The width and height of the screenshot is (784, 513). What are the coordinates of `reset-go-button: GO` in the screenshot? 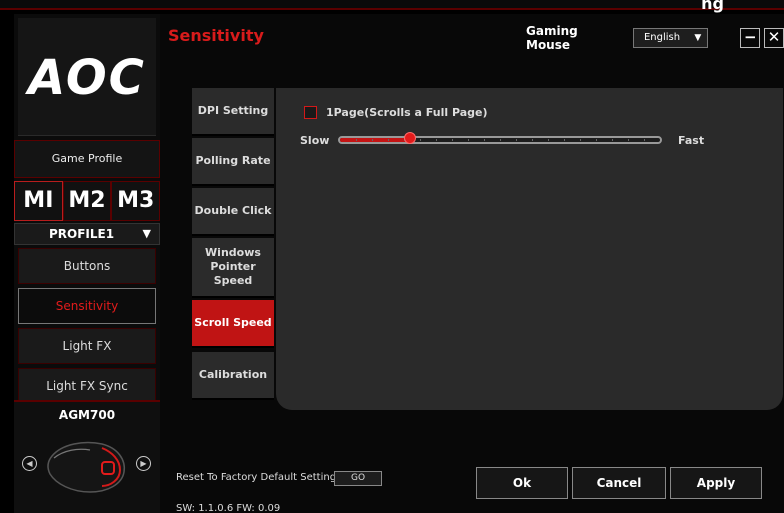 It's located at (358, 478).